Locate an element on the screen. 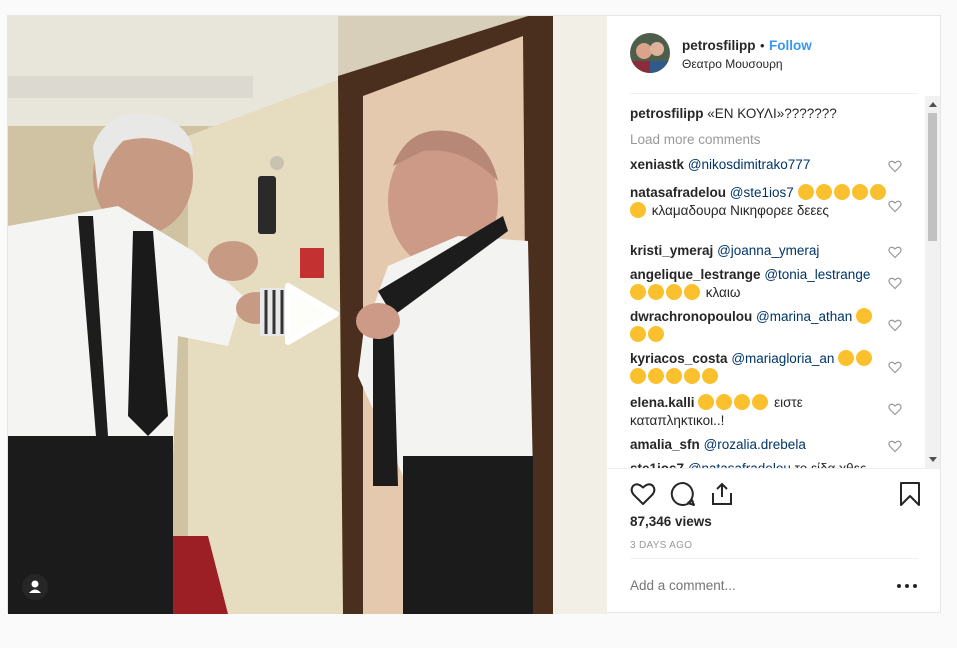  comment-mention: @nikosdimitrako777 is located at coordinates (749, 164).